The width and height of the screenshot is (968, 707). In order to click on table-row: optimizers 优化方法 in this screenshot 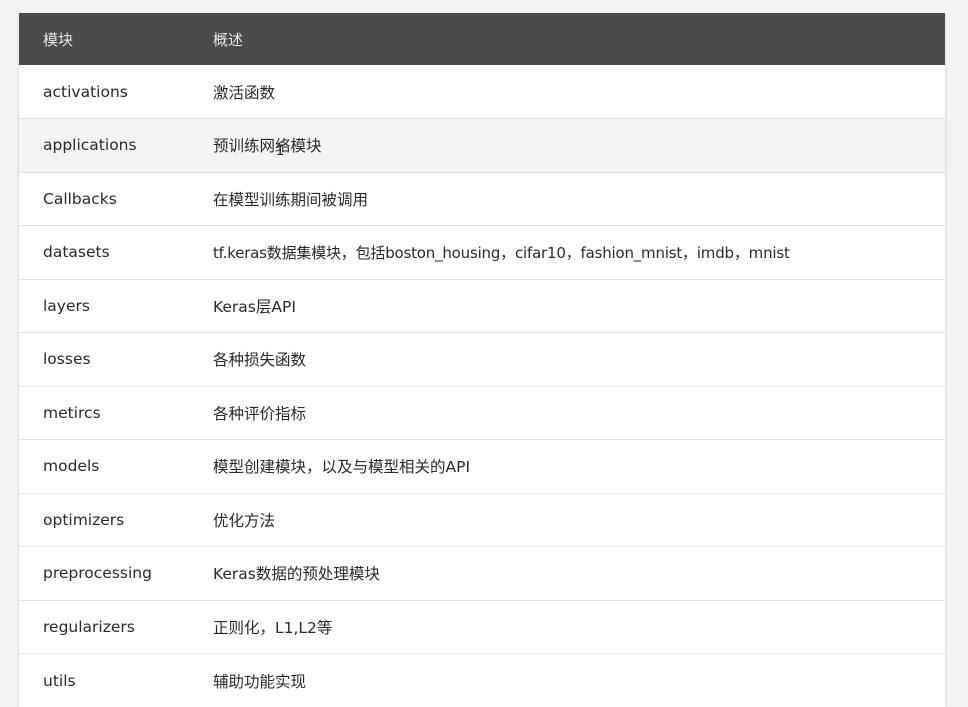, I will do `click(482, 520)`.